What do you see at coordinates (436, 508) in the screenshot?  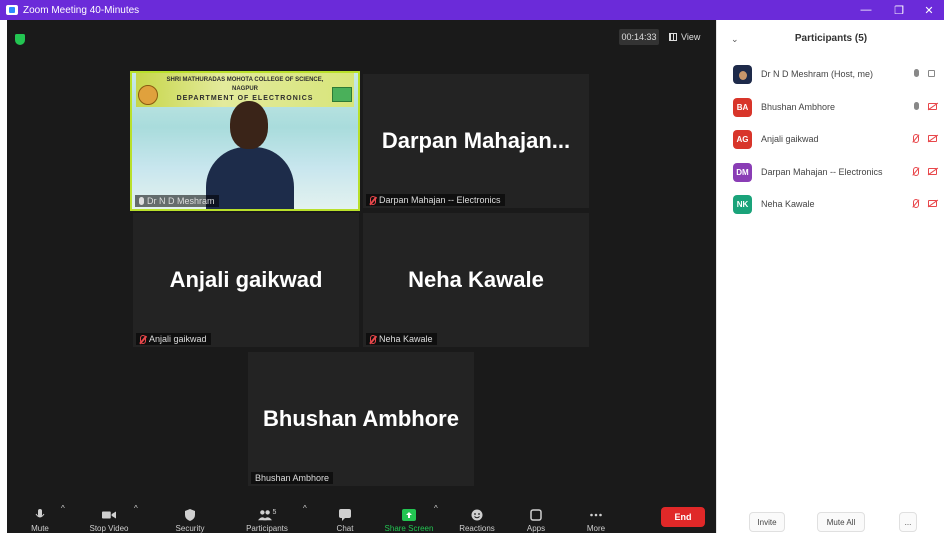 I see `share-options-caret-icon: ^` at bounding box center [436, 508].